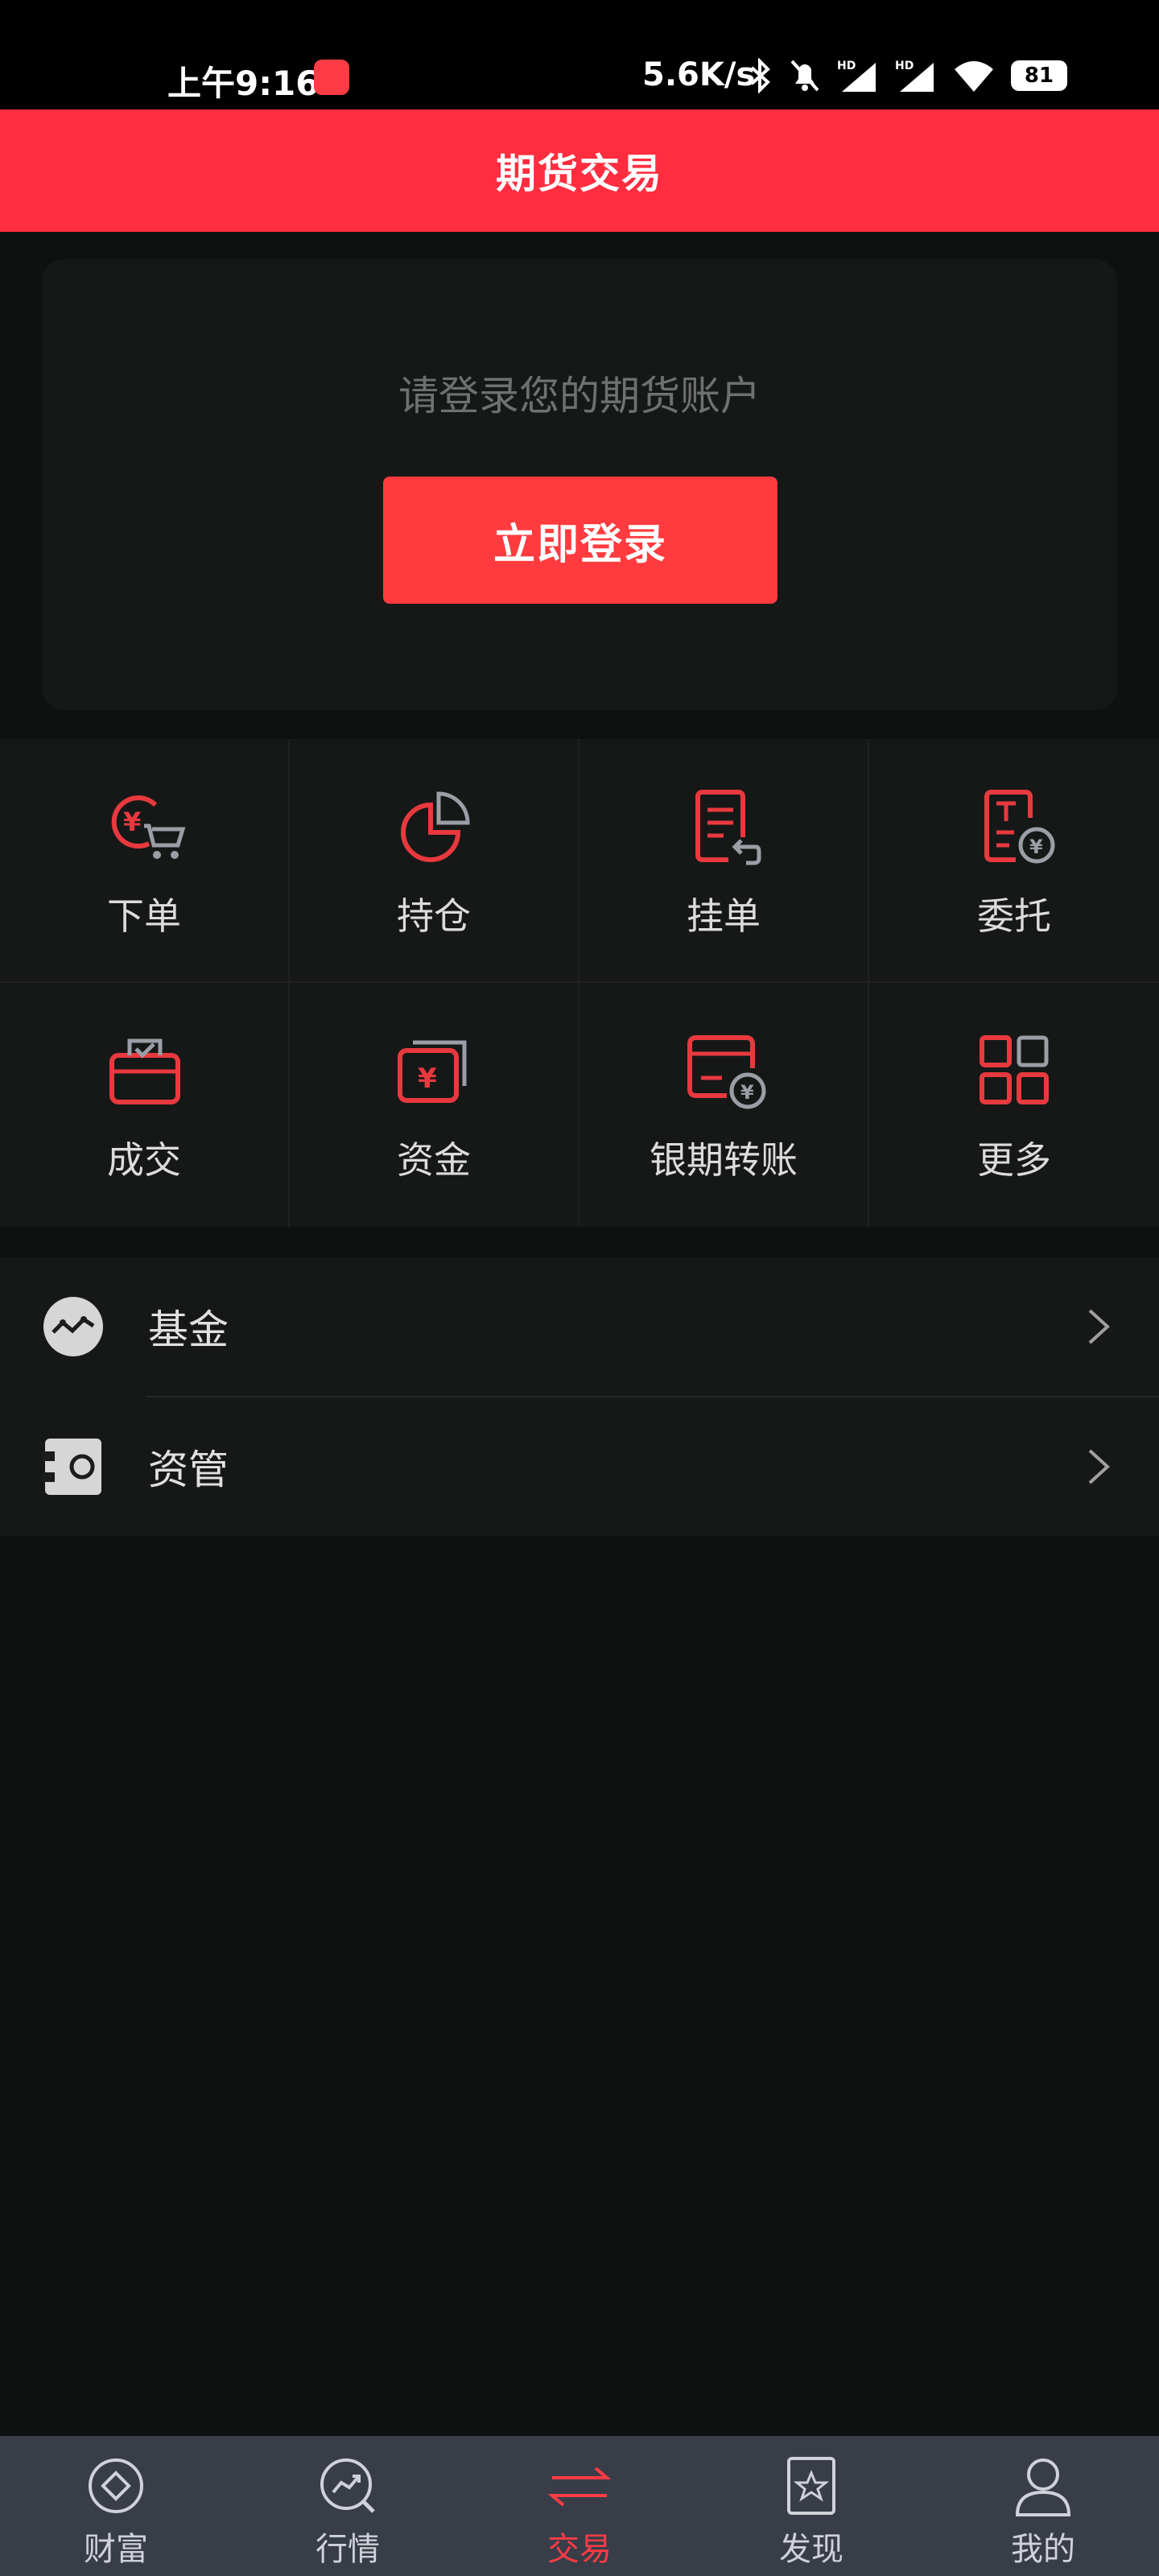 The height and width of the screenshot is (2576, 1159). I want to click on deal-bag-icon, so click(144, 1070).